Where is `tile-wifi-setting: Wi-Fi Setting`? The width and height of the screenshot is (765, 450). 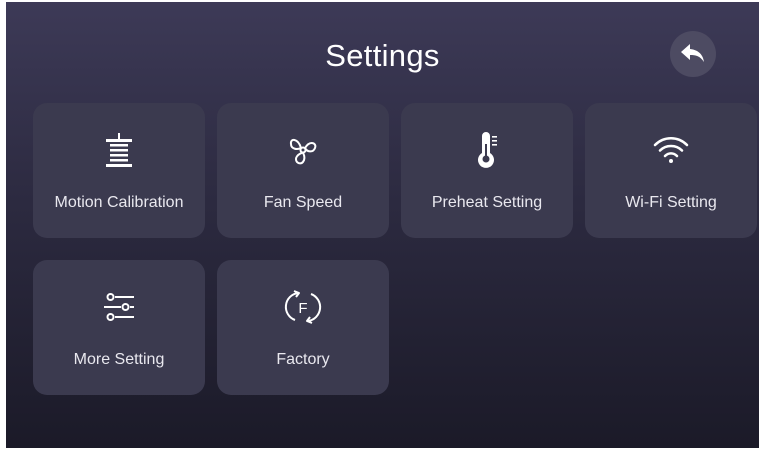 tile-wifi-setting: Wi-Fi Setting is located at coordinates (671, 170).